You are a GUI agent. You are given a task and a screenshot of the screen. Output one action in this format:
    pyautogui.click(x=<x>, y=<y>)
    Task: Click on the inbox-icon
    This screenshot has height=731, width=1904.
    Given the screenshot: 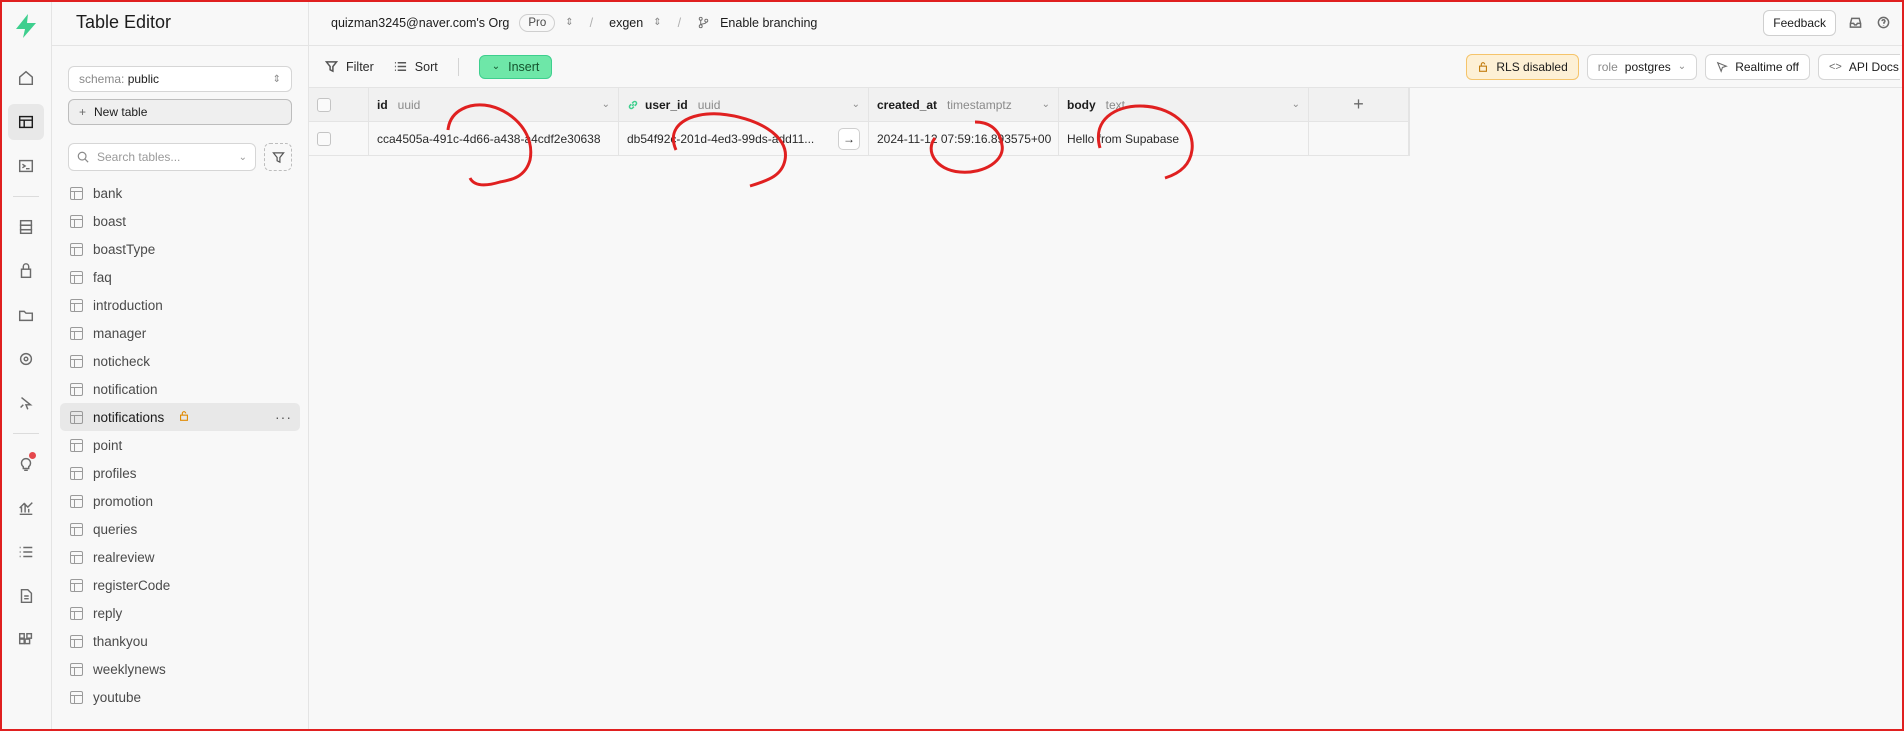 What is the action you would take?
    pyautogui.click(x=1855, y=23)
    